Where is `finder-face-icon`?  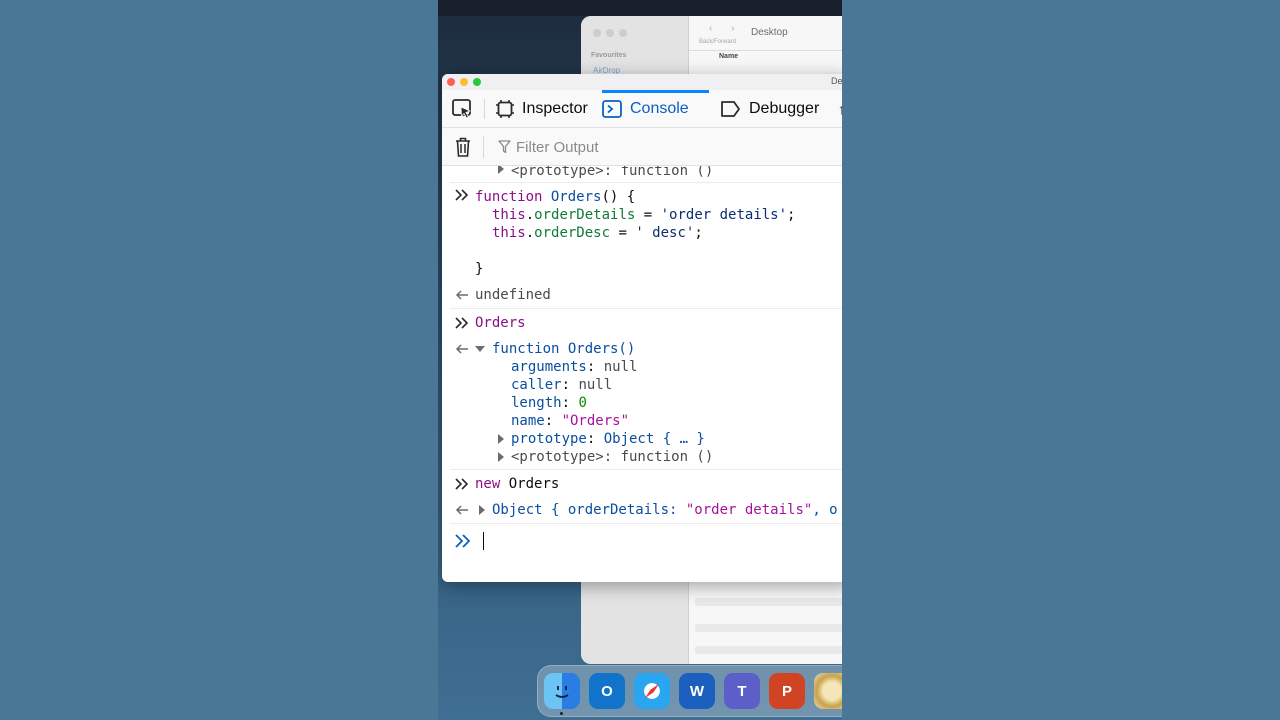
finder-face-icon is located at coordinates (562, 692).